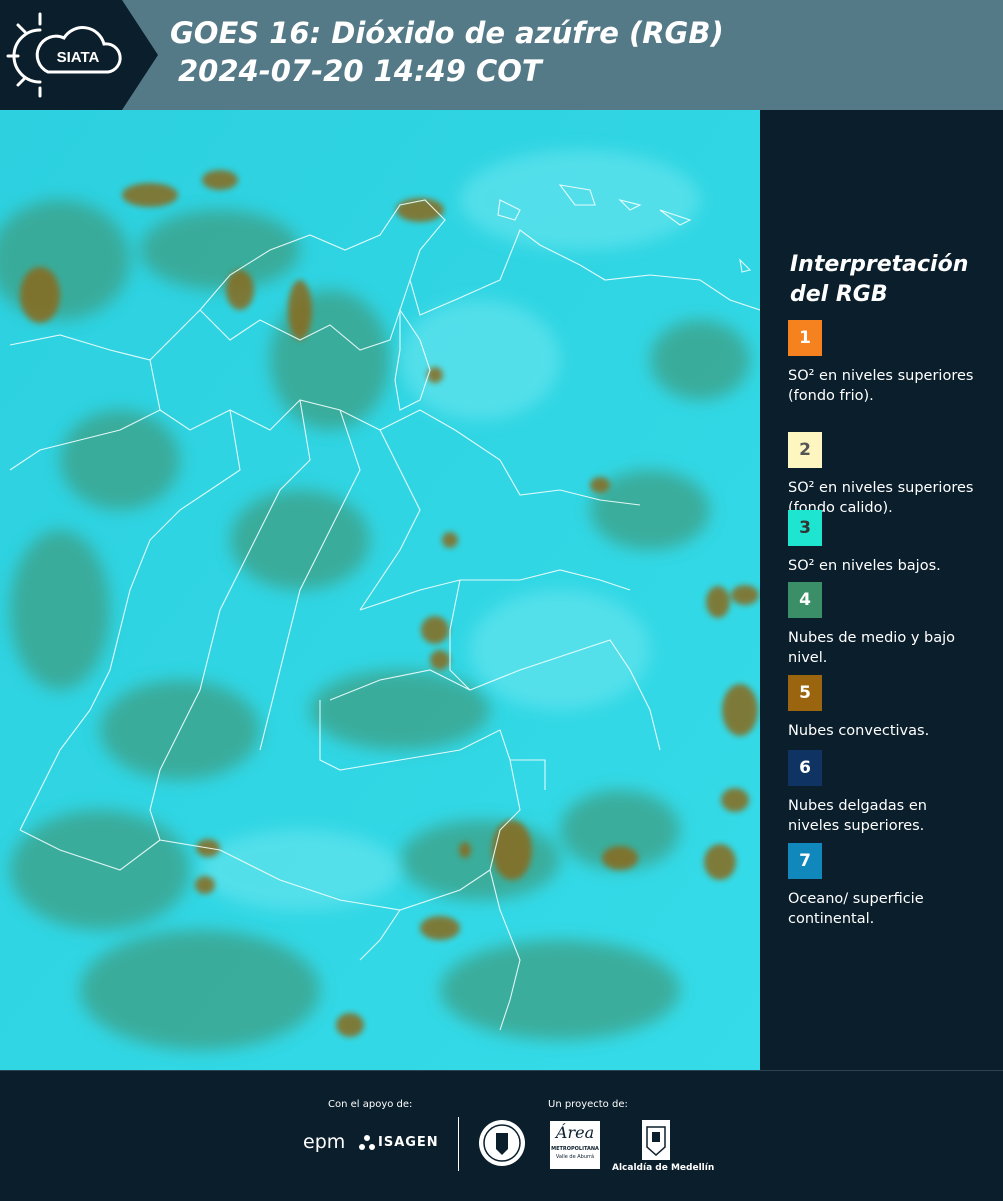 The image size is (1003, 1201). Describe the element at coordinates (360, 71) in the screenshot. I see `title-line-2: 2024-07-20 14:49 COT` at that location.